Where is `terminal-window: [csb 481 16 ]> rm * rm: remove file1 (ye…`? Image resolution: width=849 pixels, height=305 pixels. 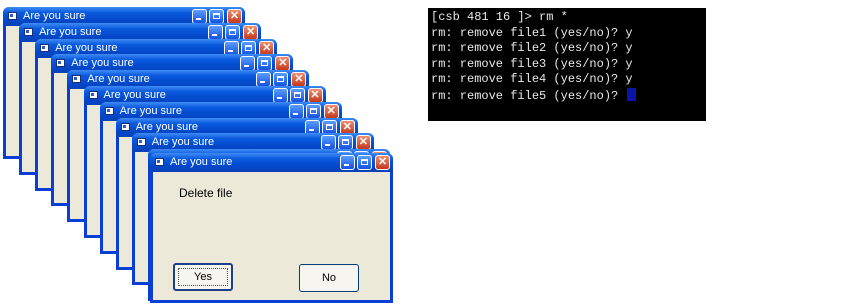 terminal-window: [csb 481 16 ]> rm * rm: remove file1 (ye… is located at coordinates (567, 64).